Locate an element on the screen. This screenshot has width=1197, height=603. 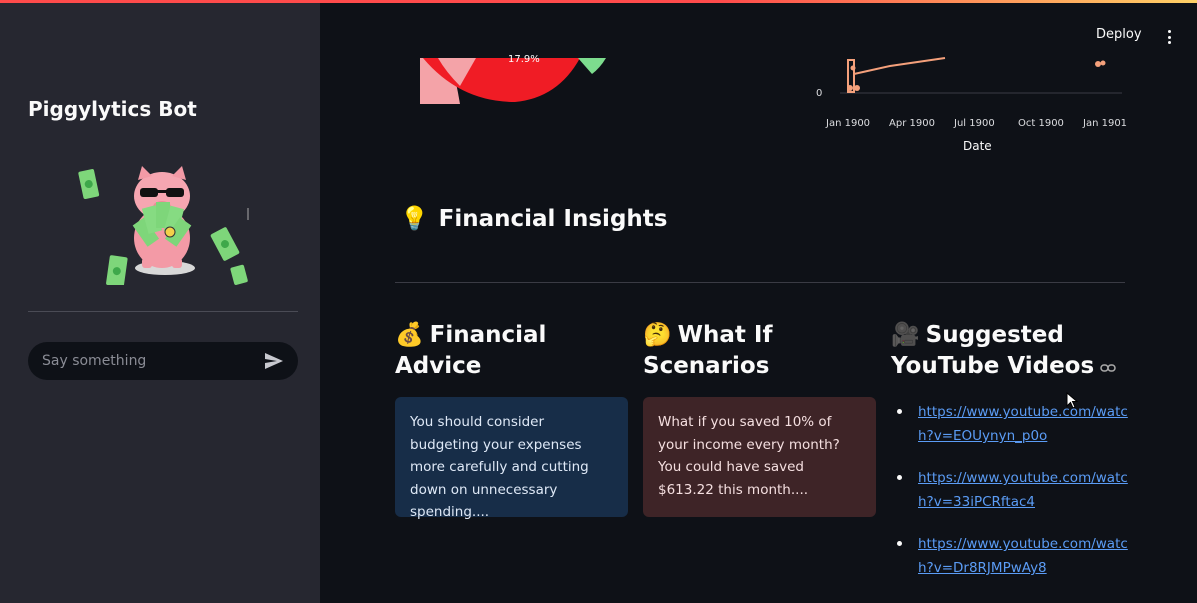
pie-slice-label: 17.9% is located at coordinates (524, 59).